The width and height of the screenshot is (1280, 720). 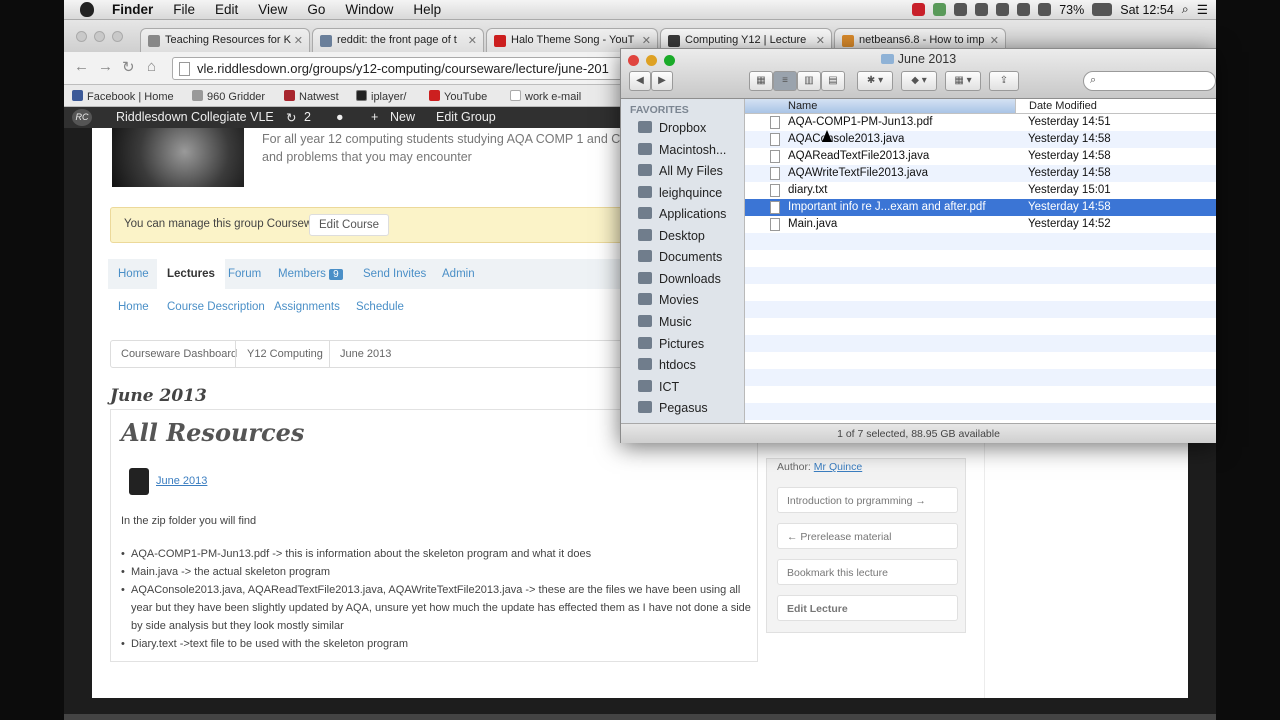 I want to click on battery-percent: 73%, so click(x=1071, y=10).